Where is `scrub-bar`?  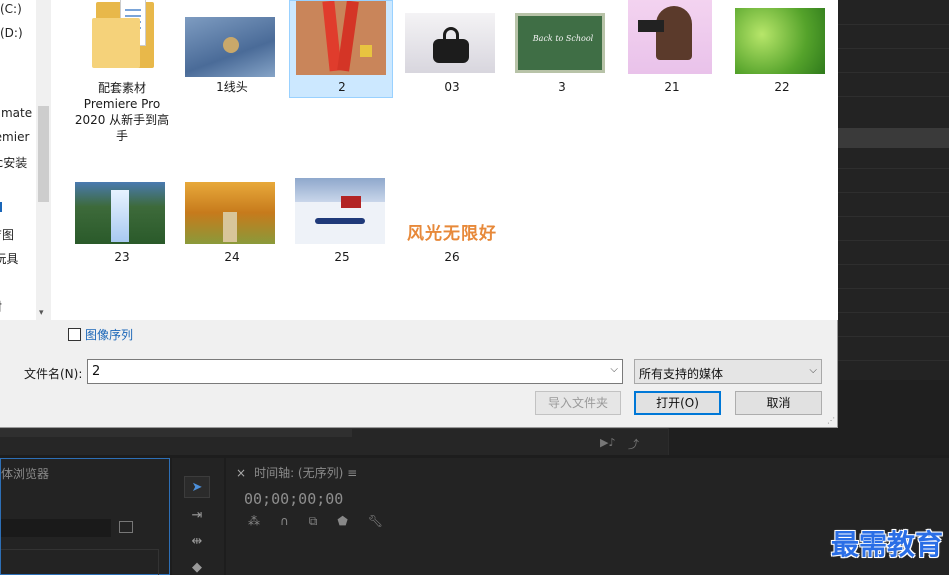 scrub-bar is located at coordinates (176, 433).